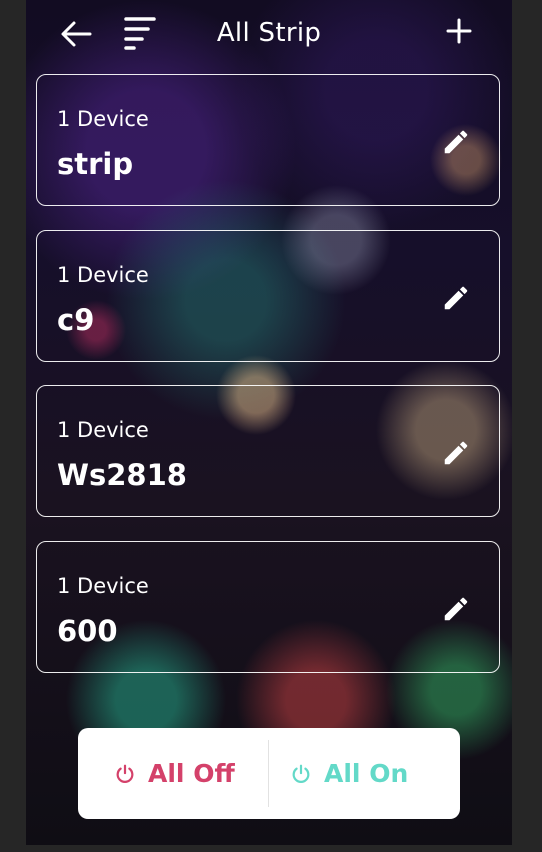 The image size is (542, 852). I want to click on group-name: 600, so click(87, 631).